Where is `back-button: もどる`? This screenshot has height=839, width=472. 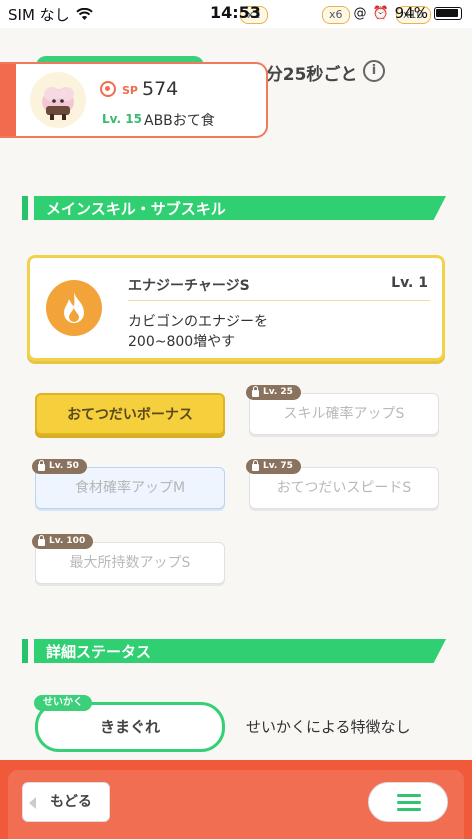 back-button: もどる is located at coordinates (66, 802).